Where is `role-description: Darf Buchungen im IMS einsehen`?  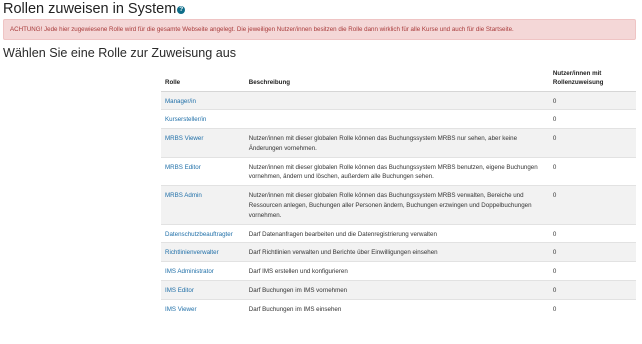 role-description: Darf Buchungen im IMS einsehen is located at coordinates (396, 308).